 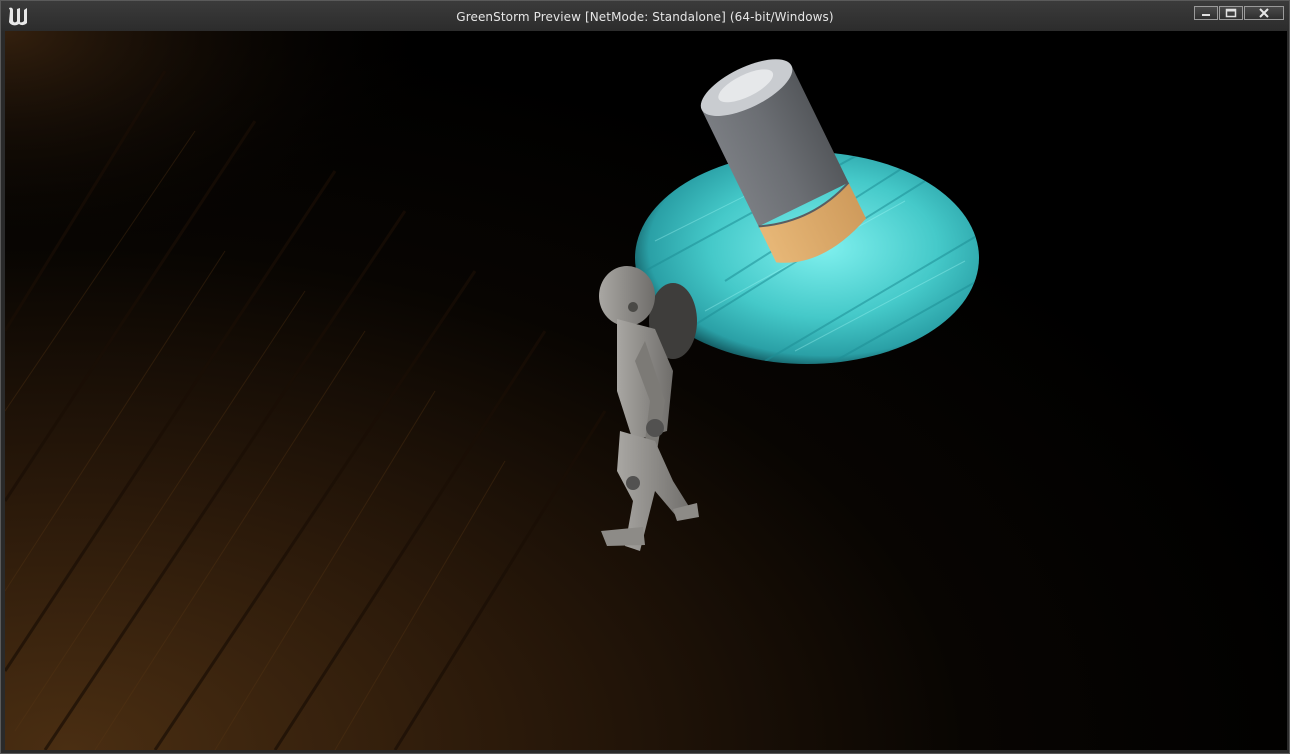 I want to click on close-icon, so click(x=1264, y=13).